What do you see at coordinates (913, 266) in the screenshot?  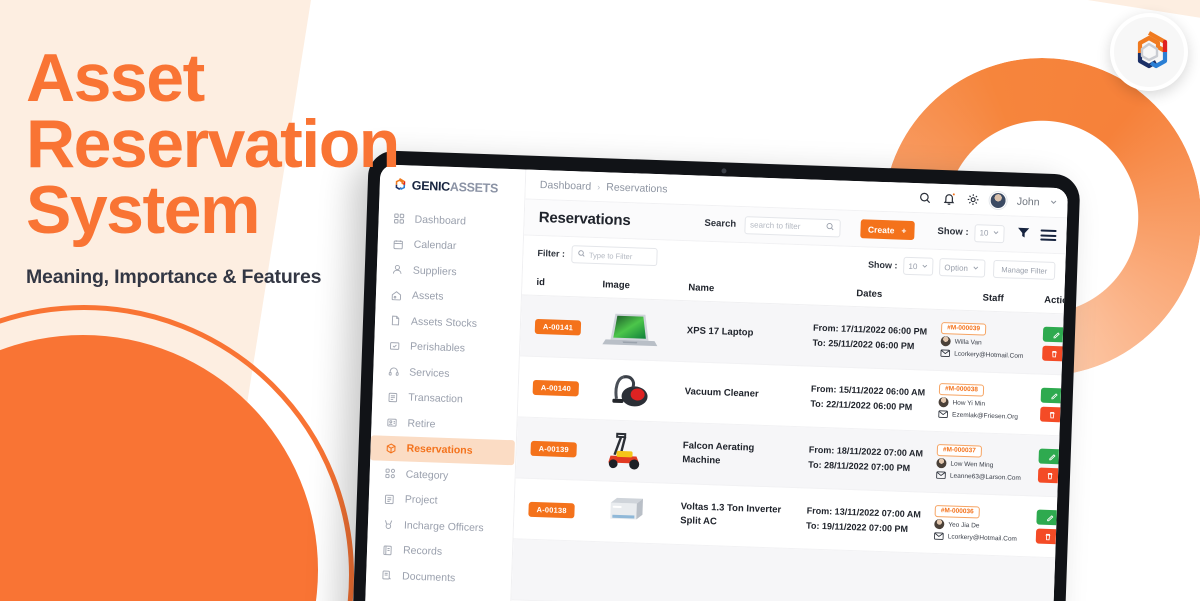 I see `filter-show-value: 10` at bounding box center [913, 266].